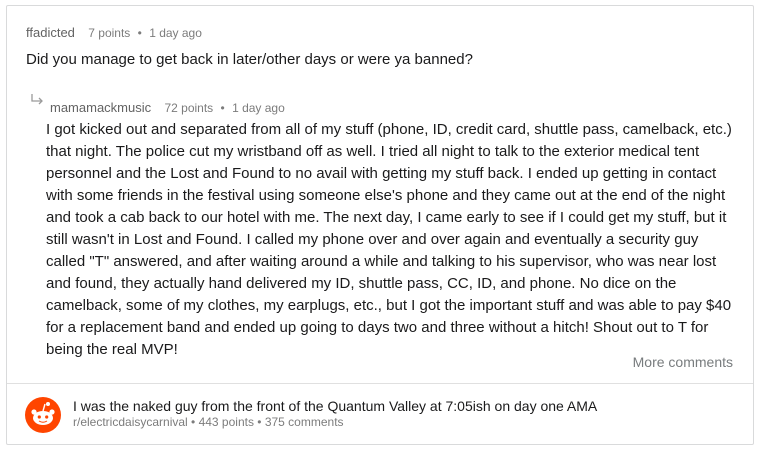  I want to click on reply-arrow-icon, so click(37, 99).